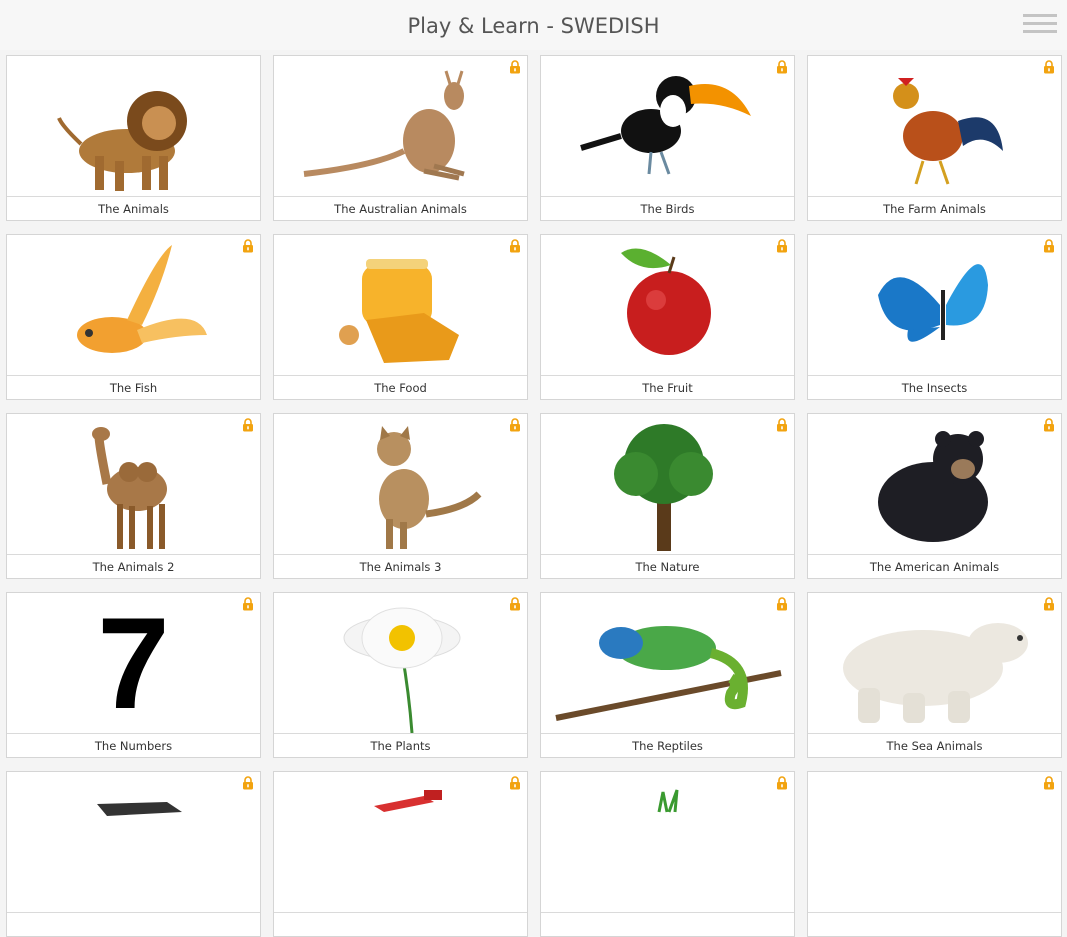 This screenshot has height=937, width=1067. I want to click on category-tile: The Farm Animals, so click(934, 138).